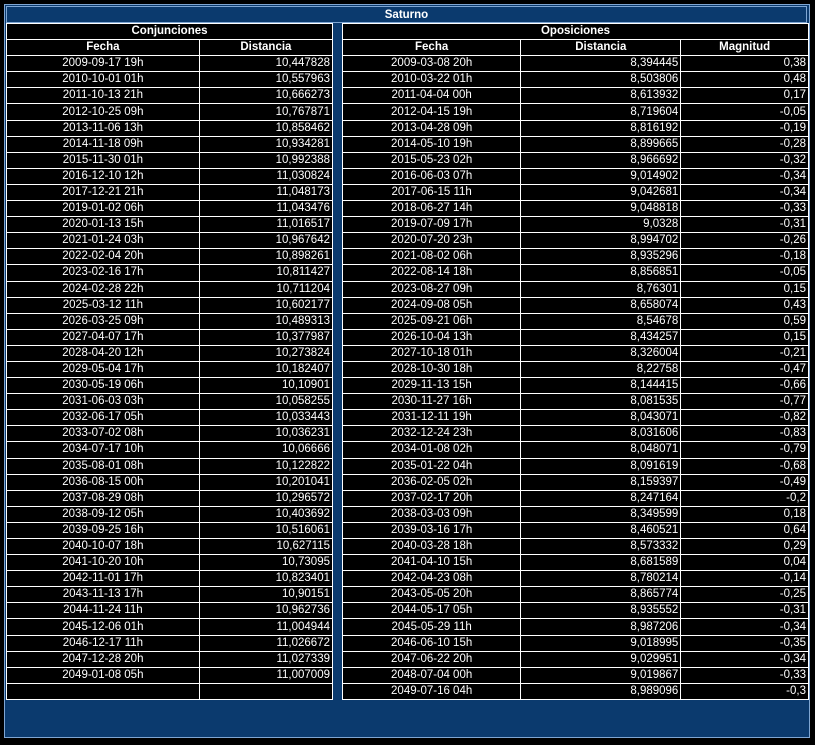 The height and width of the screenshot is (745, 815). Describe the element at coordinates (601, 643) in the screenshot. I see `table-cell: 9,018995` at that location.